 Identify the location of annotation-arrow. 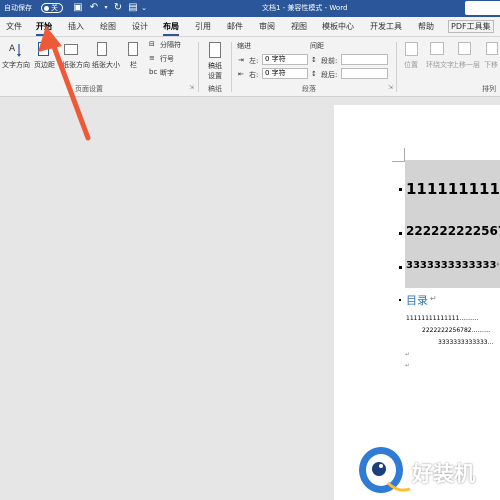
(64, 83).